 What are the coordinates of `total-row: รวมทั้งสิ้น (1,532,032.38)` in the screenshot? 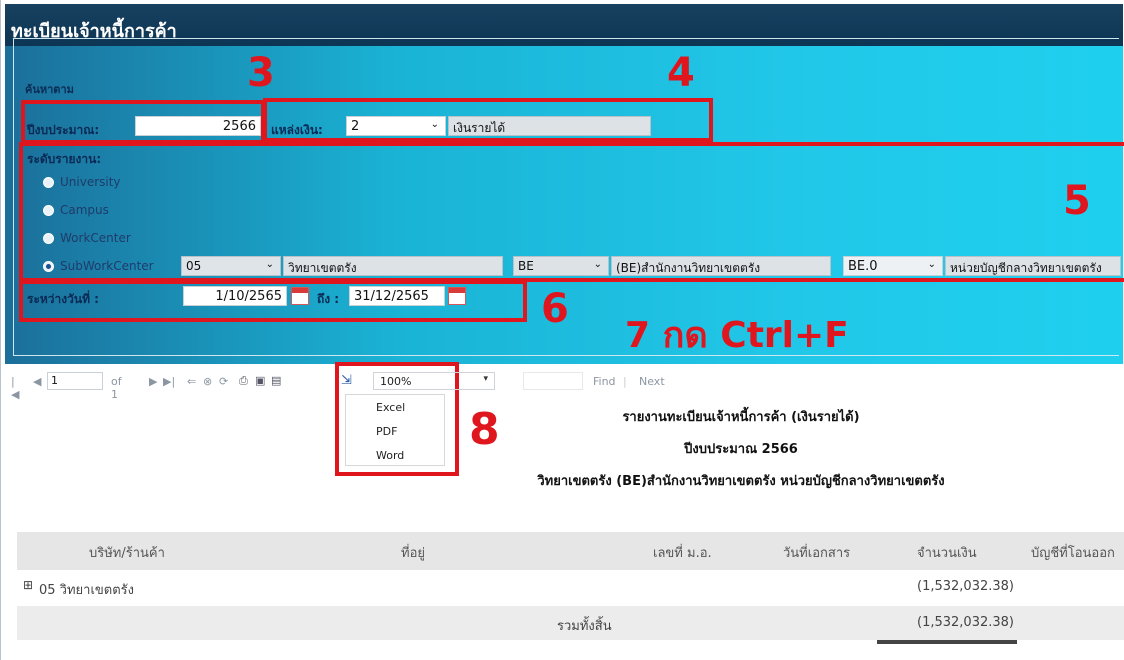 It's located at (570, 623).